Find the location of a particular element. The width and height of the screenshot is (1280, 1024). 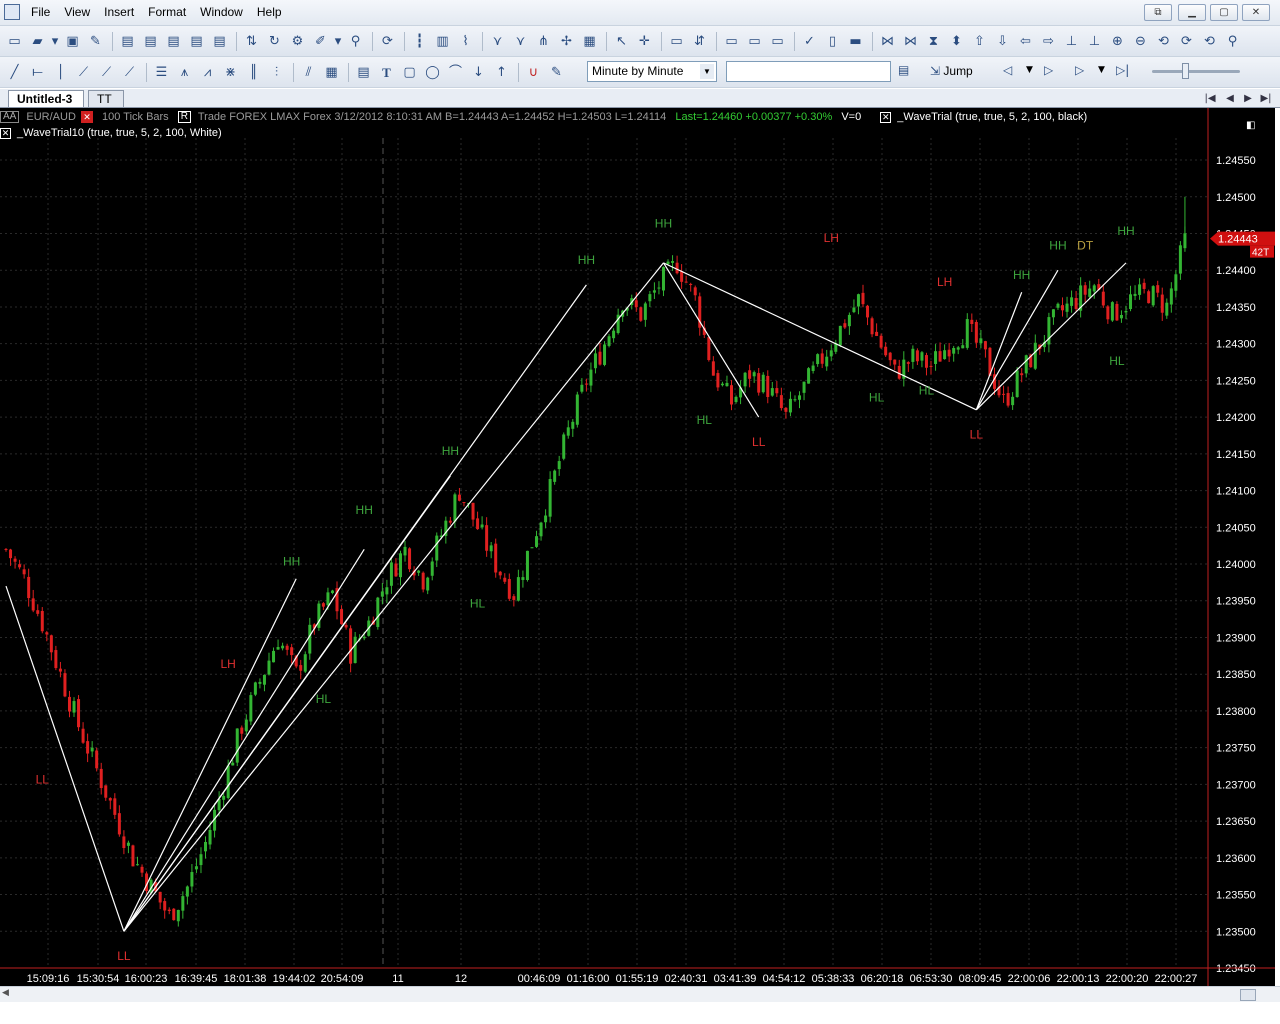

interval-select: Minute by Minute ▼ is located at coordinates (652, 71).